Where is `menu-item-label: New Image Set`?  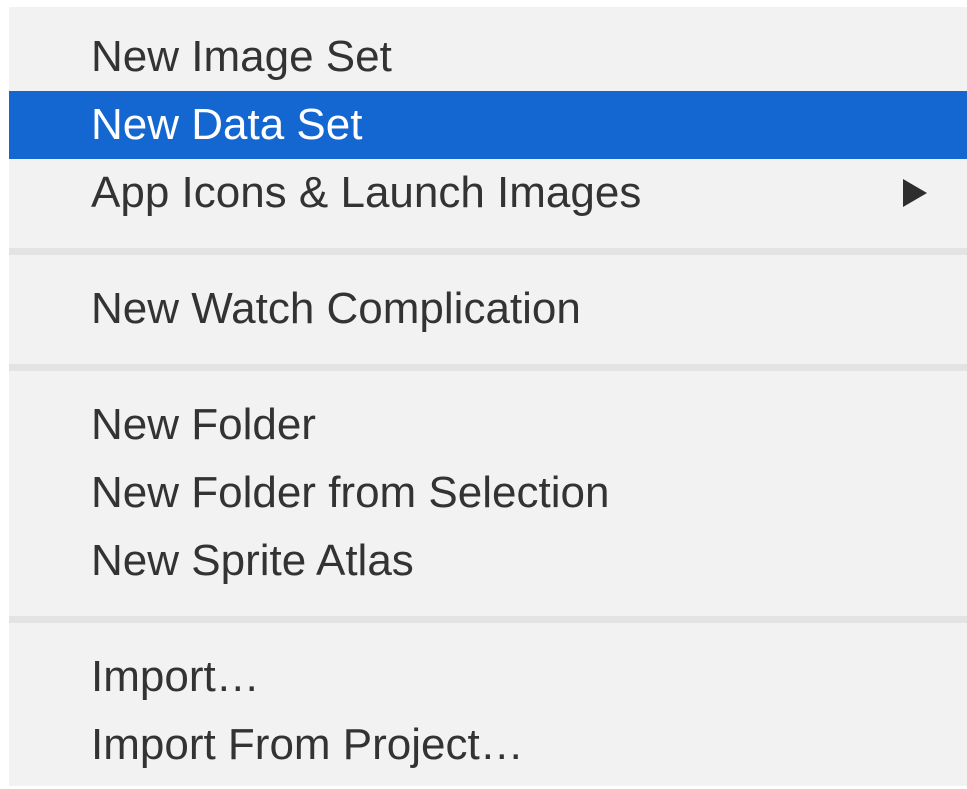
menu-item-label: New Image Set is located at coordinates (241, 56).